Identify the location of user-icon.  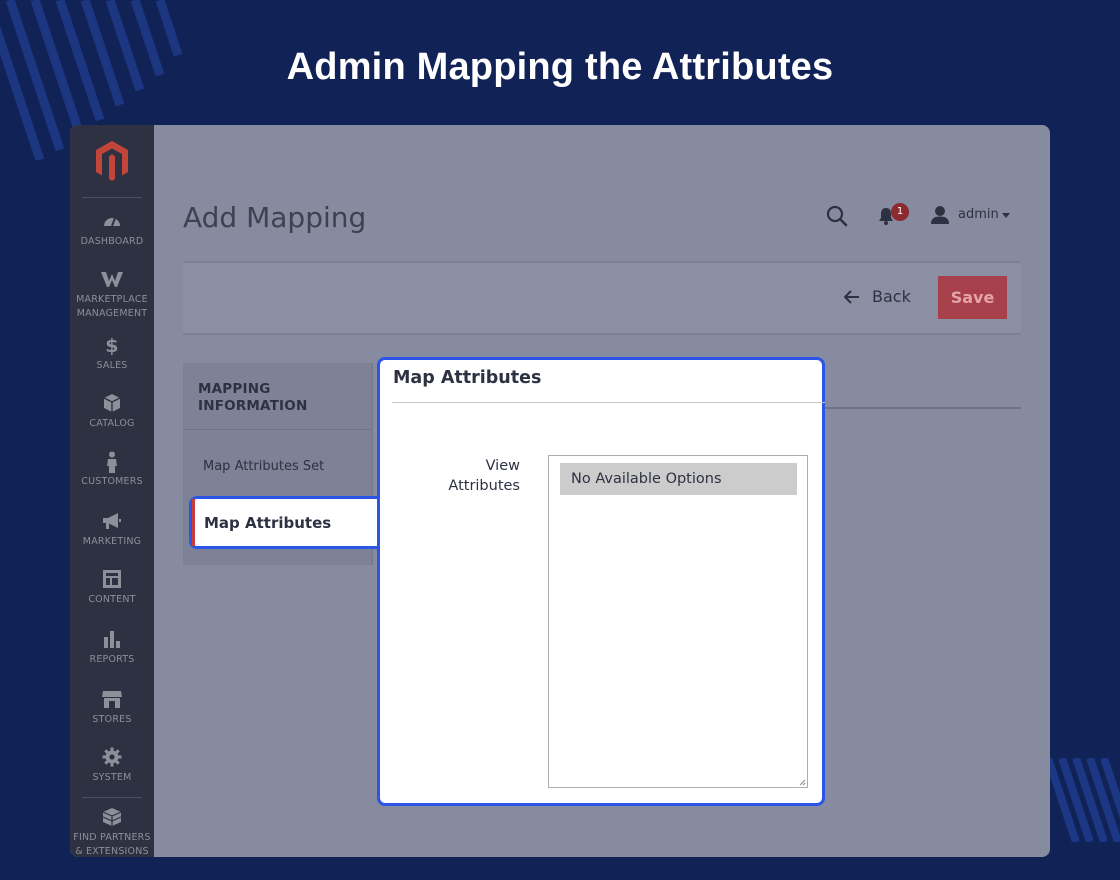
(940, 215).